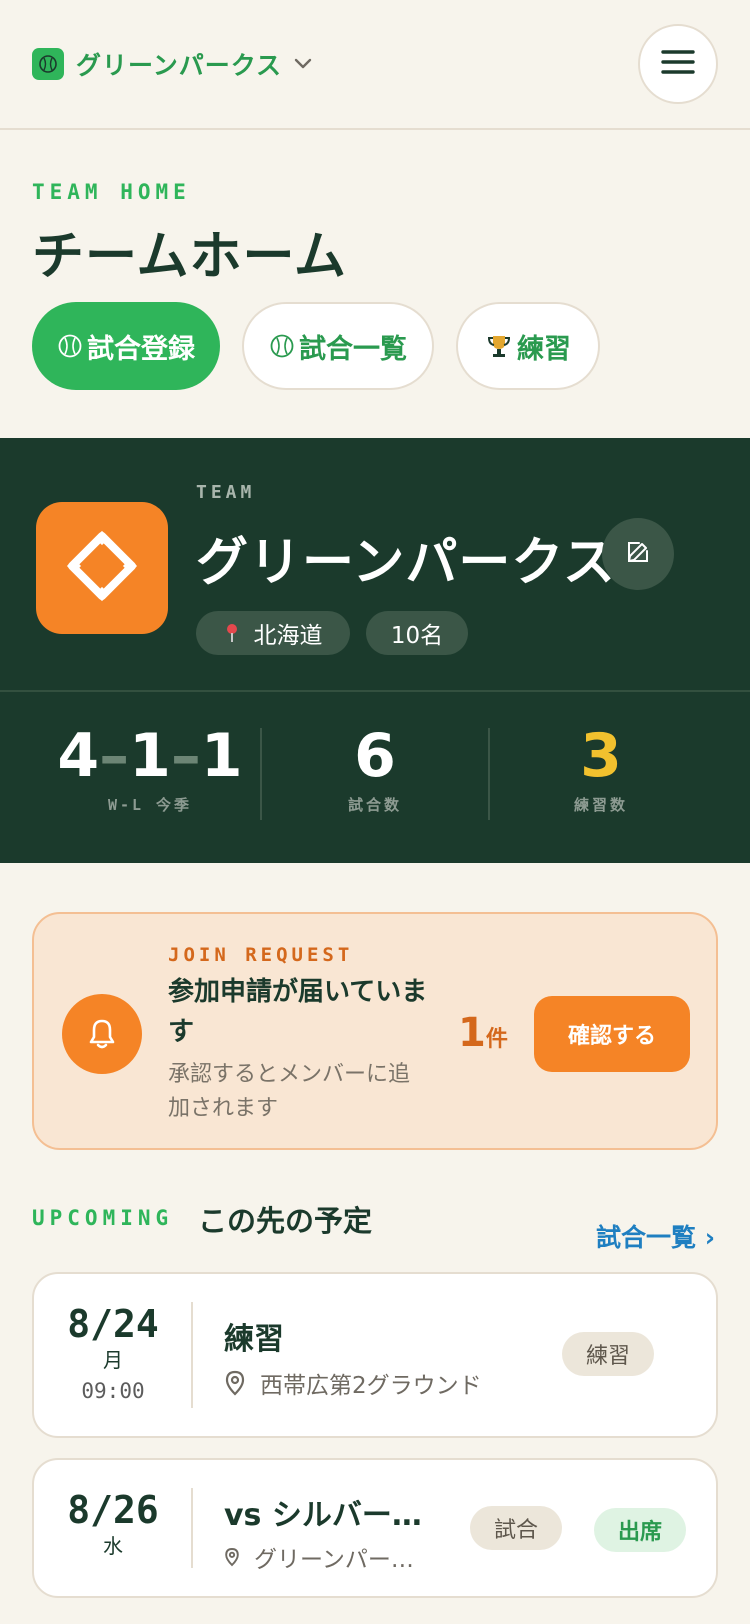 The width and height of the screenshot is (750, 1624). What do you see at coordinates (113, 1510) in the screenshot?
I see `event-date-value: 8/26` at bounding box center [113, 1510].